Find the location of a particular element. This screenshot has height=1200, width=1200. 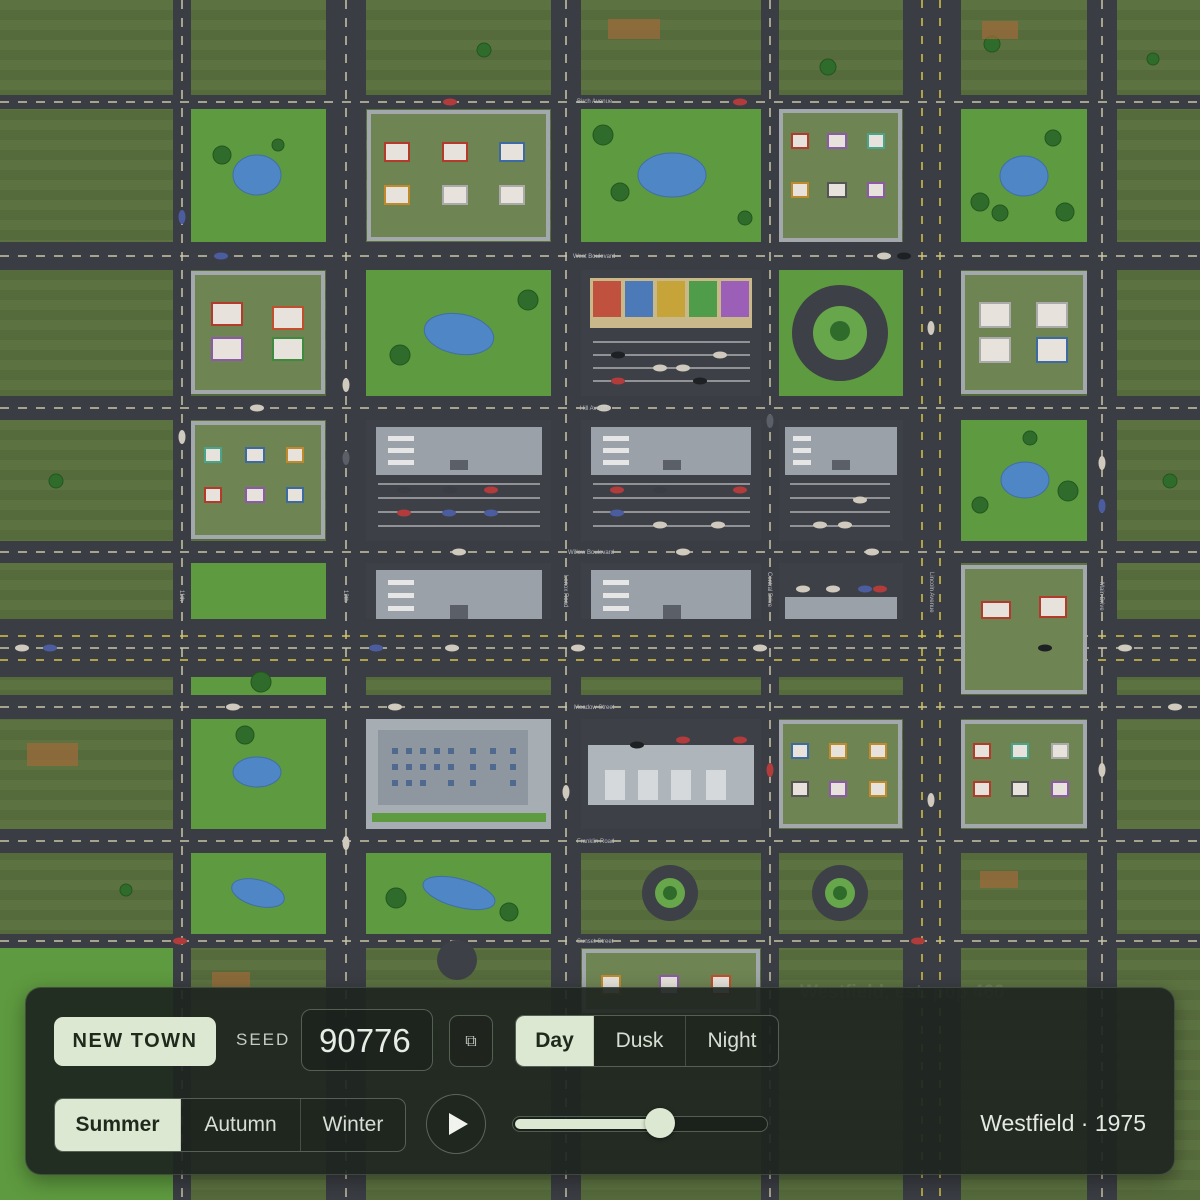

time-option-dusk: Dusk is located at coordinates (640, 1041).